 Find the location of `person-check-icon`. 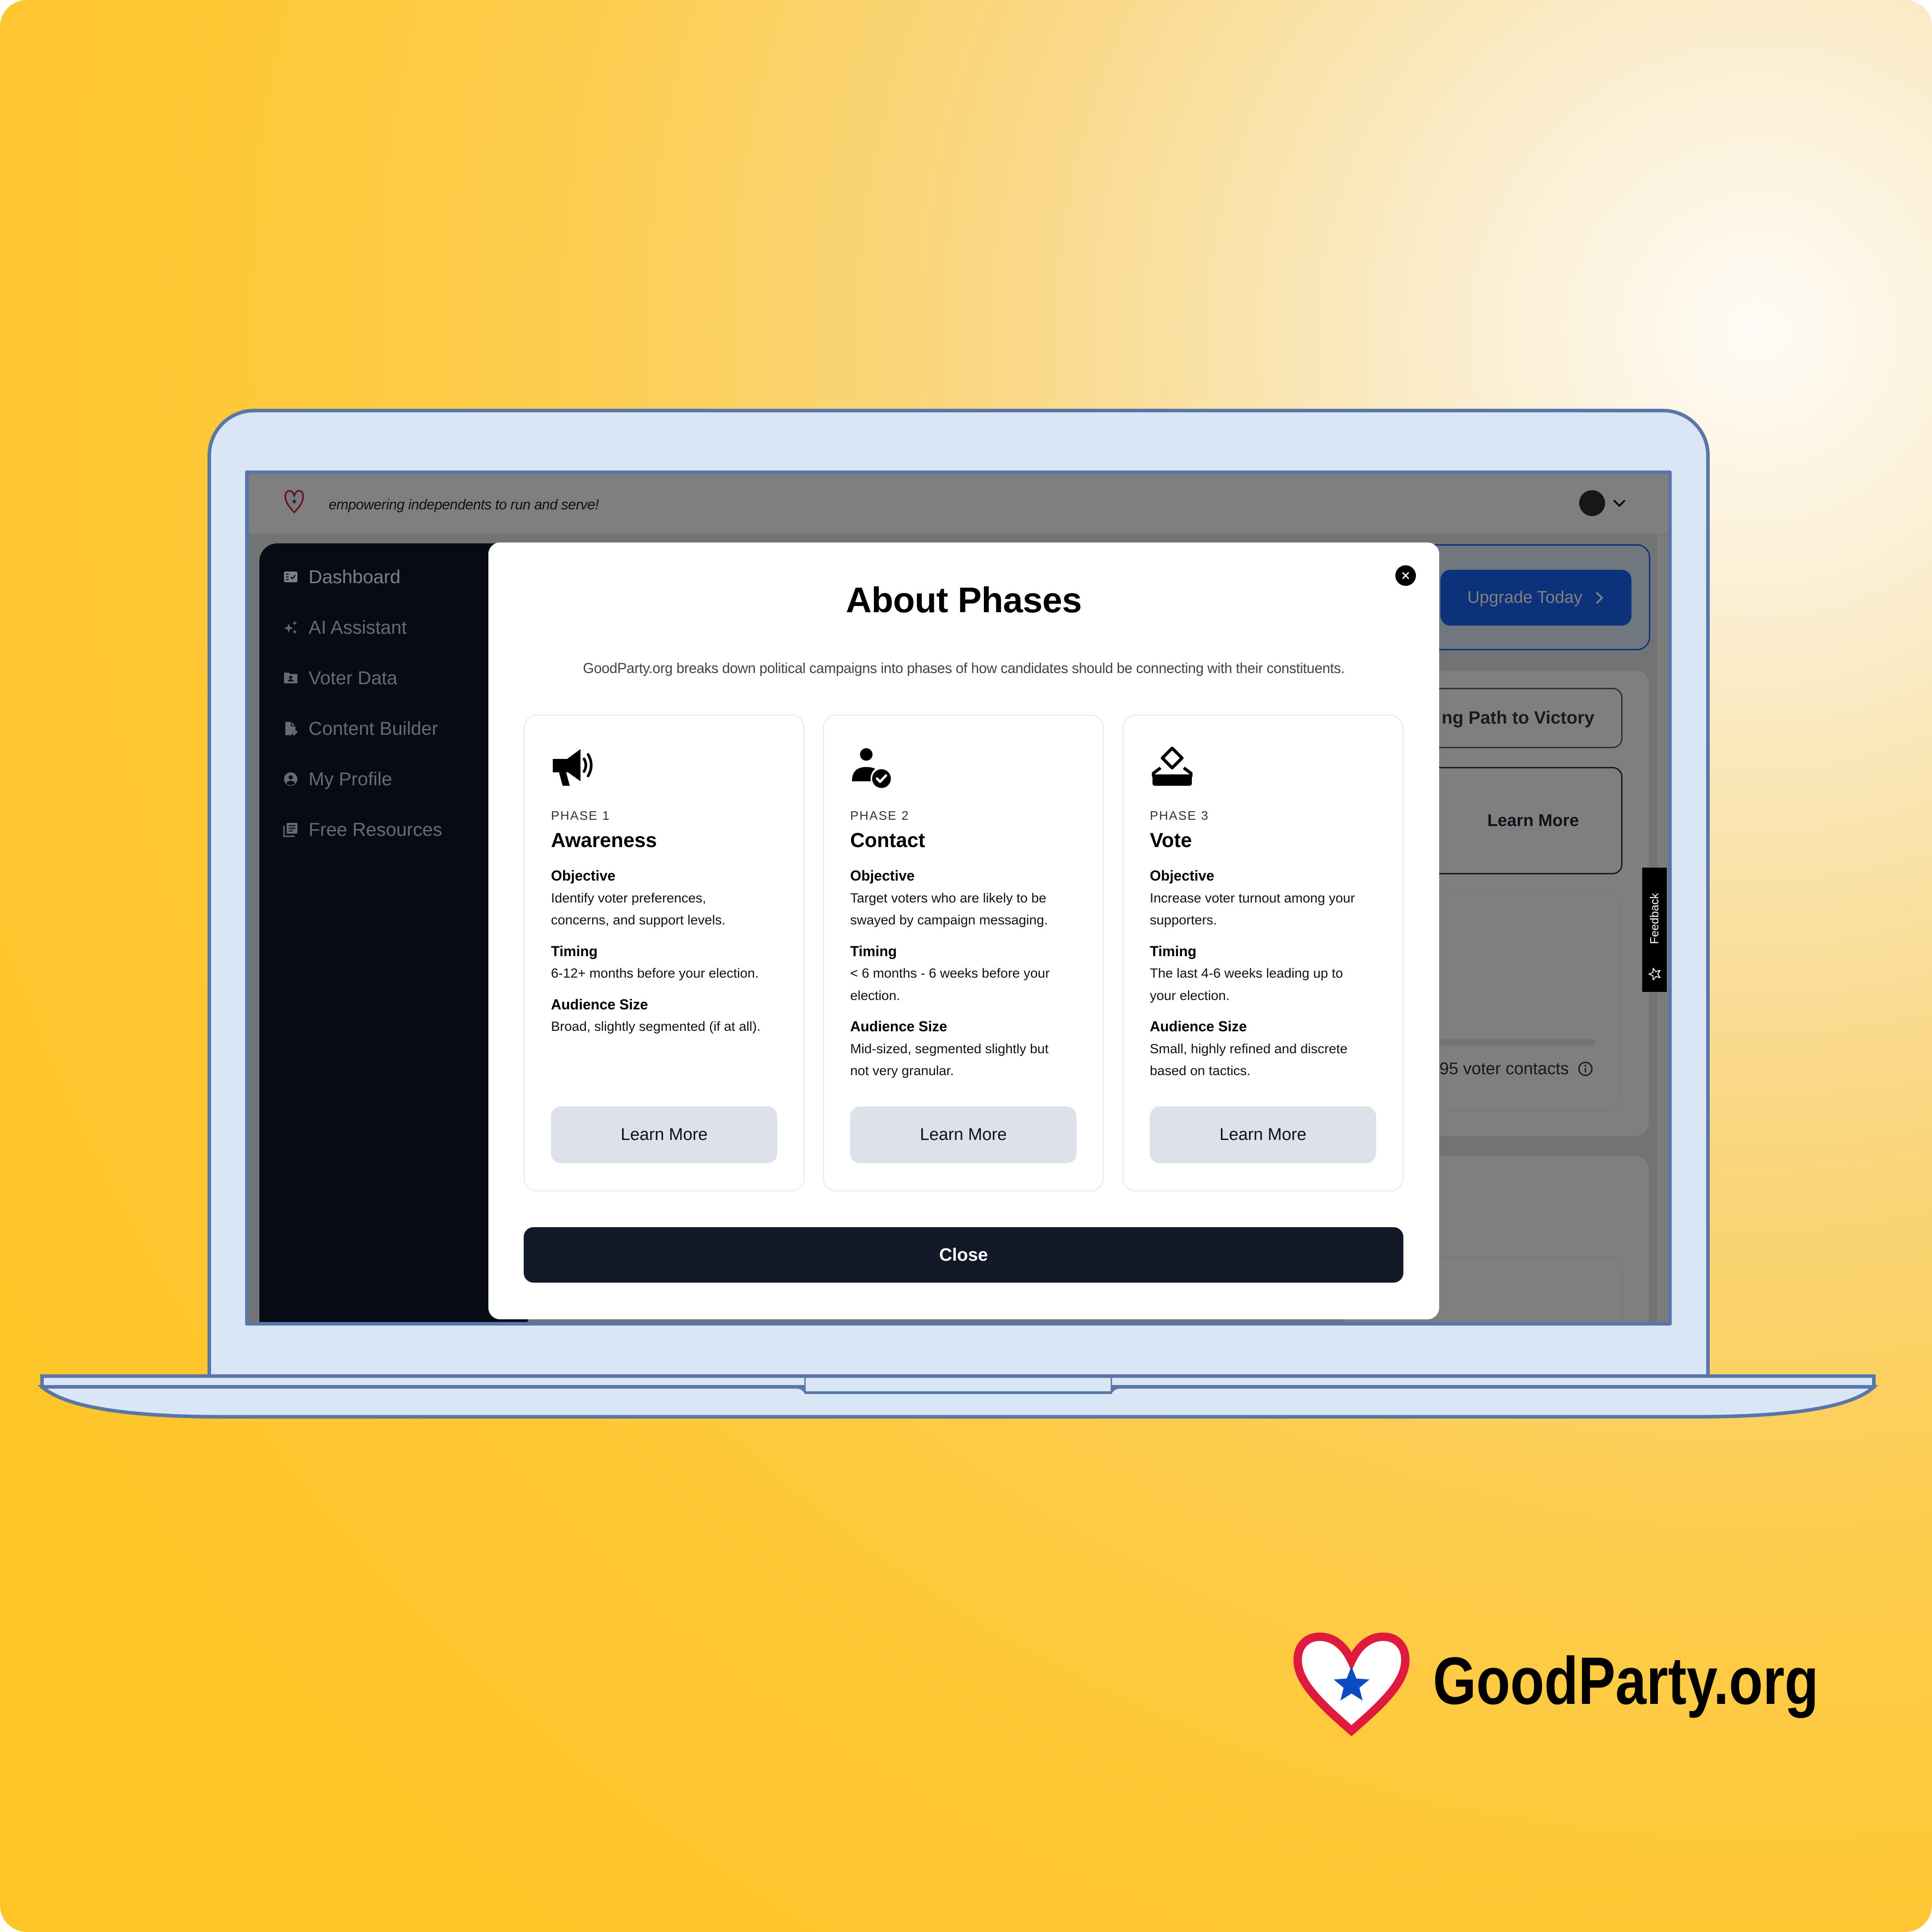

person-check-icon is located at coordinates (871, 768).